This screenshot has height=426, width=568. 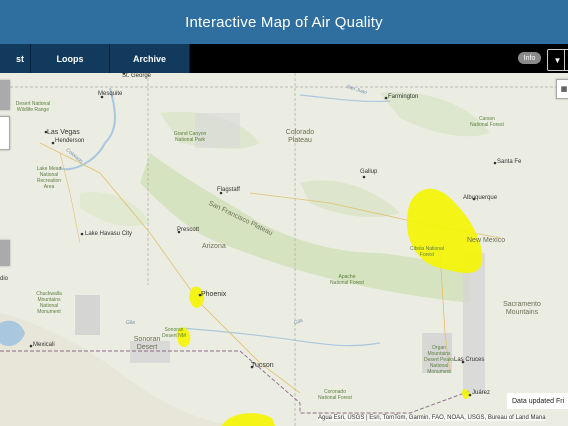 What do you see at coordinates (469, 360) in the screenshot?
I see `city-label: Las Cruces` at bounding box center [469, 360].